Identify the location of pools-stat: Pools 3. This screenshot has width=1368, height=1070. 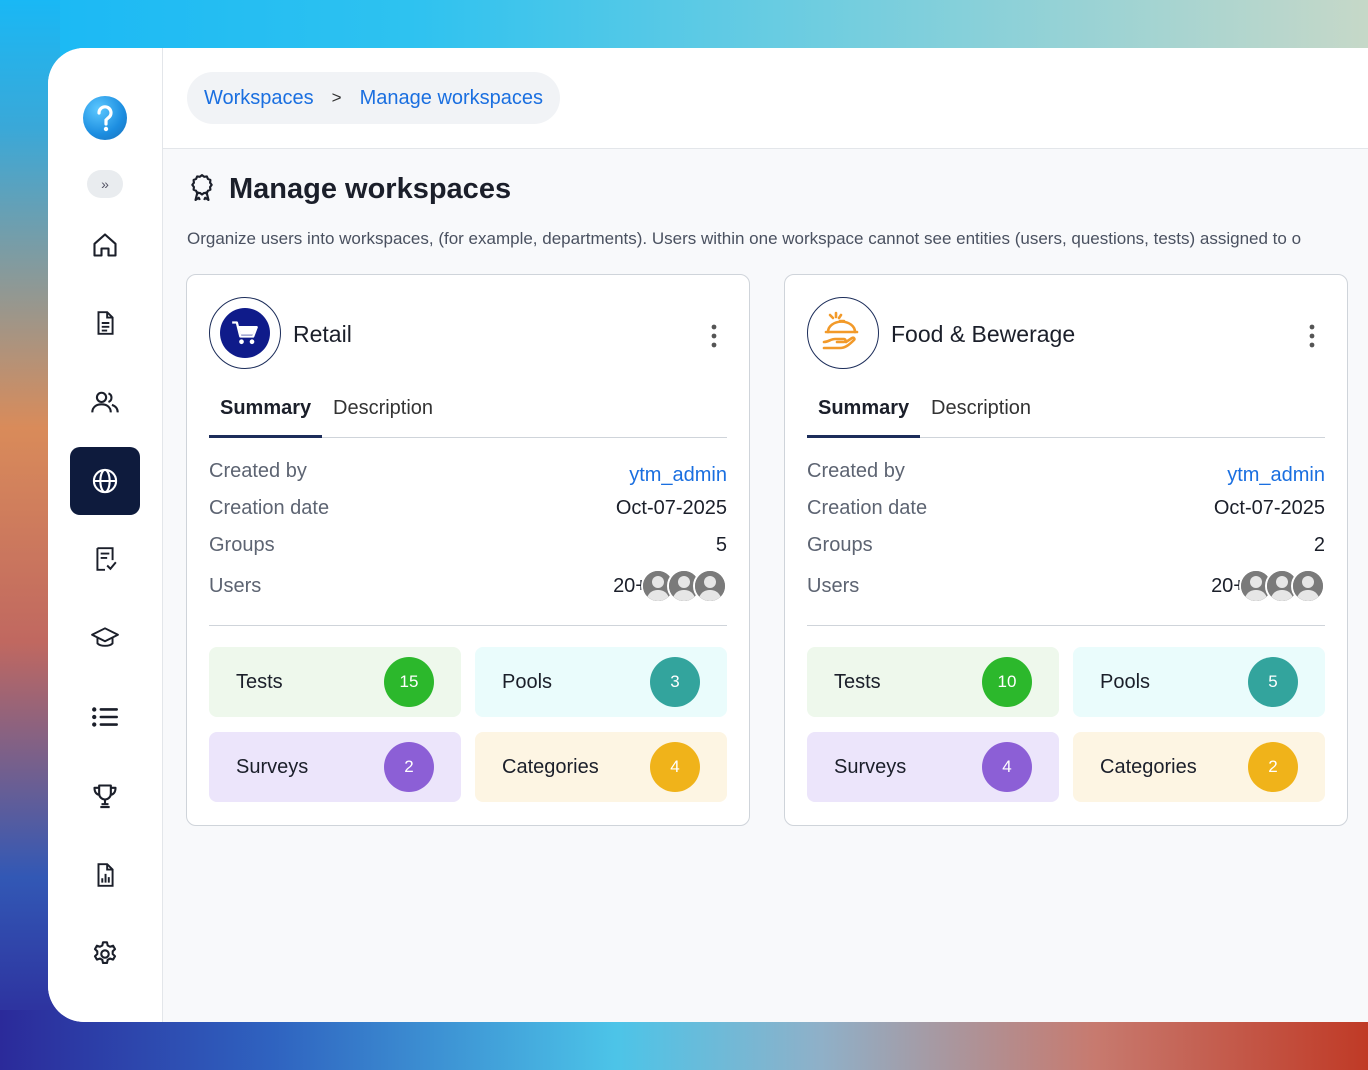
(601, 682).